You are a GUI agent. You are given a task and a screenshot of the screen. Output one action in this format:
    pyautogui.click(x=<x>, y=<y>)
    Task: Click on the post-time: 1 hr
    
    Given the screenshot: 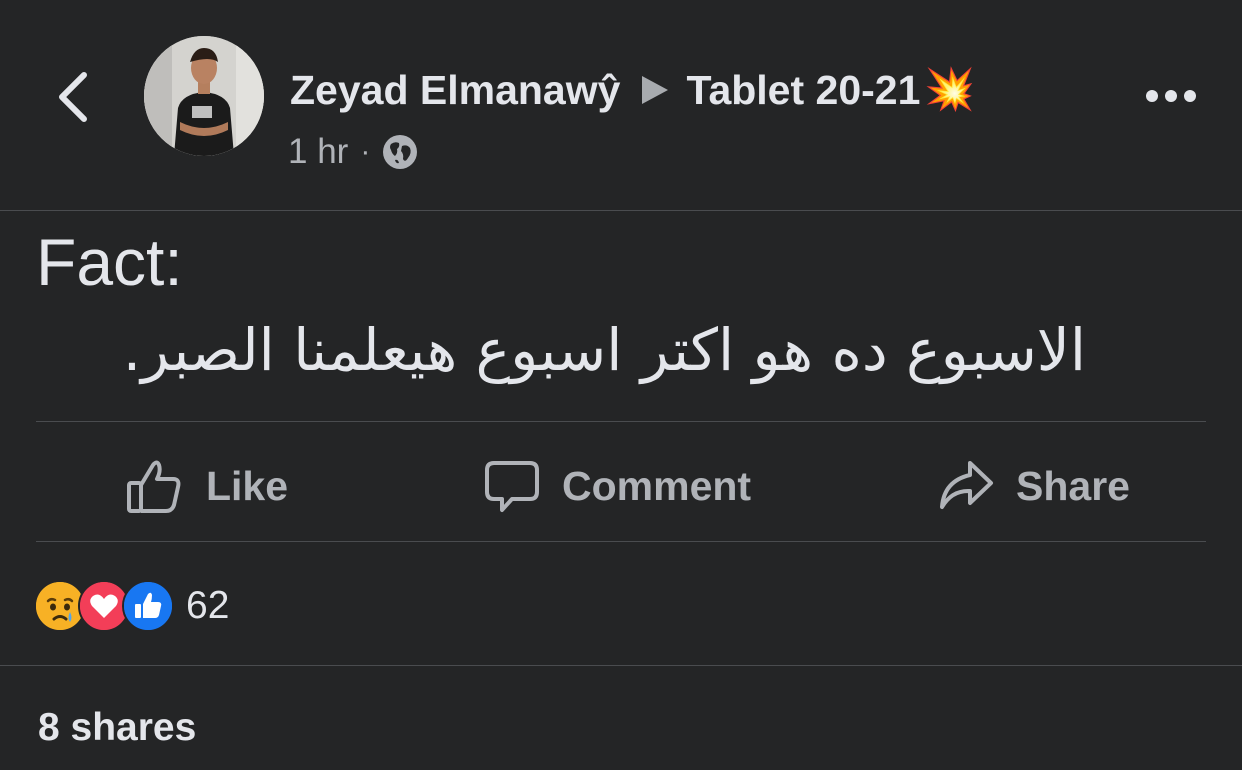 What is the action you would take?
    pyautogui.click(x=318, y=152)
    